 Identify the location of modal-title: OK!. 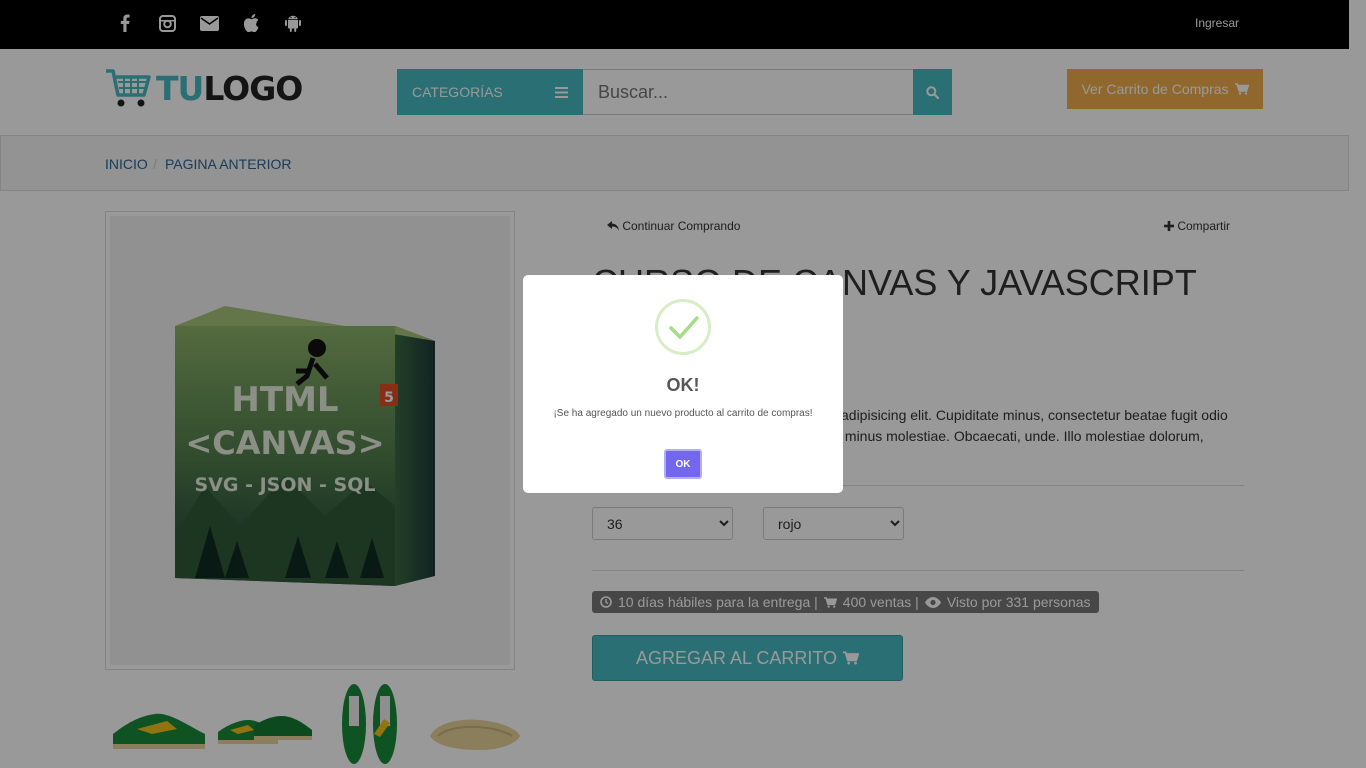
(683, 385).